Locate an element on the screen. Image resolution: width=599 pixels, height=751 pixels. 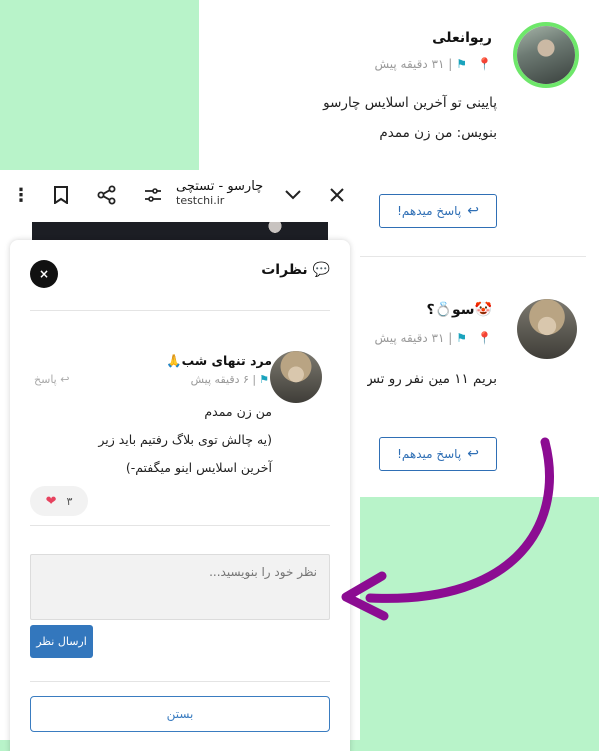
bookmark-icon is located at coordinates (61, 195).